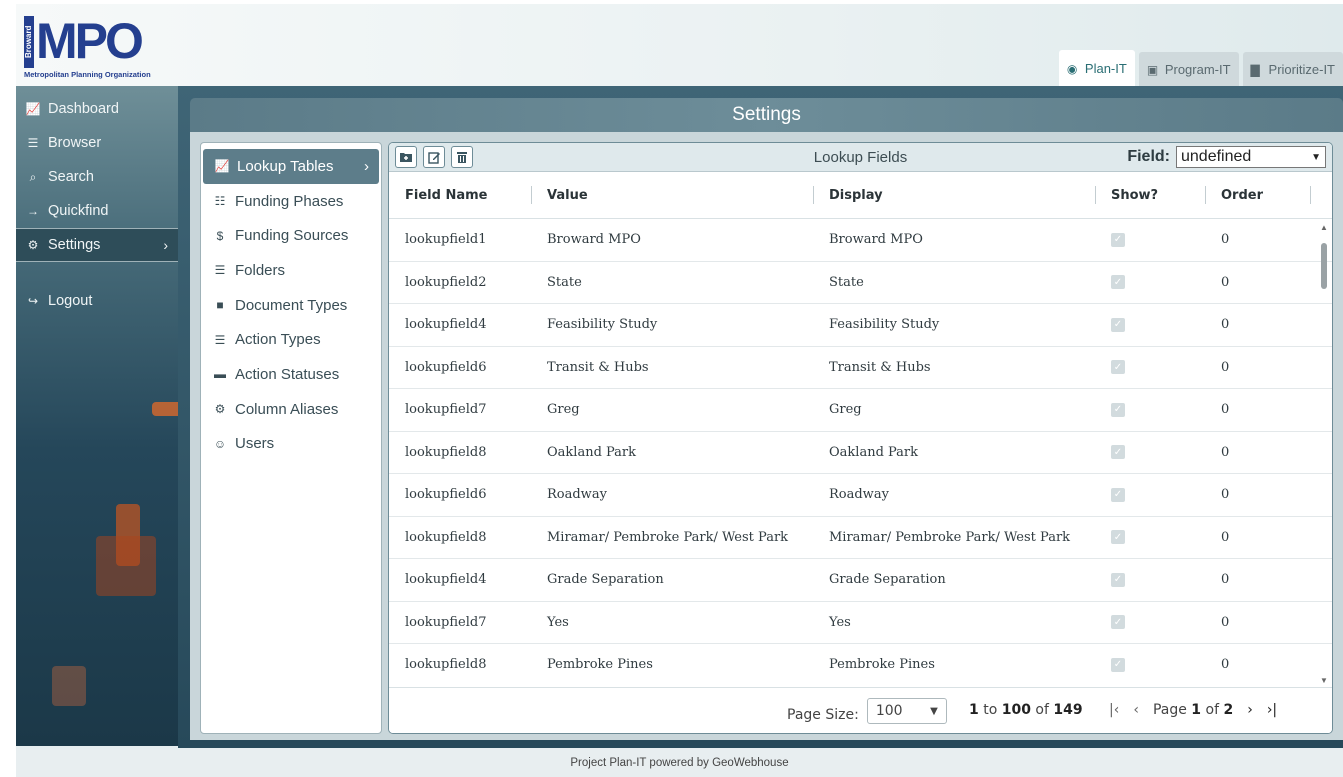  I want to click on settings-menu-item-action-statuses: ▬ Action Statuses, so click(291, 374).